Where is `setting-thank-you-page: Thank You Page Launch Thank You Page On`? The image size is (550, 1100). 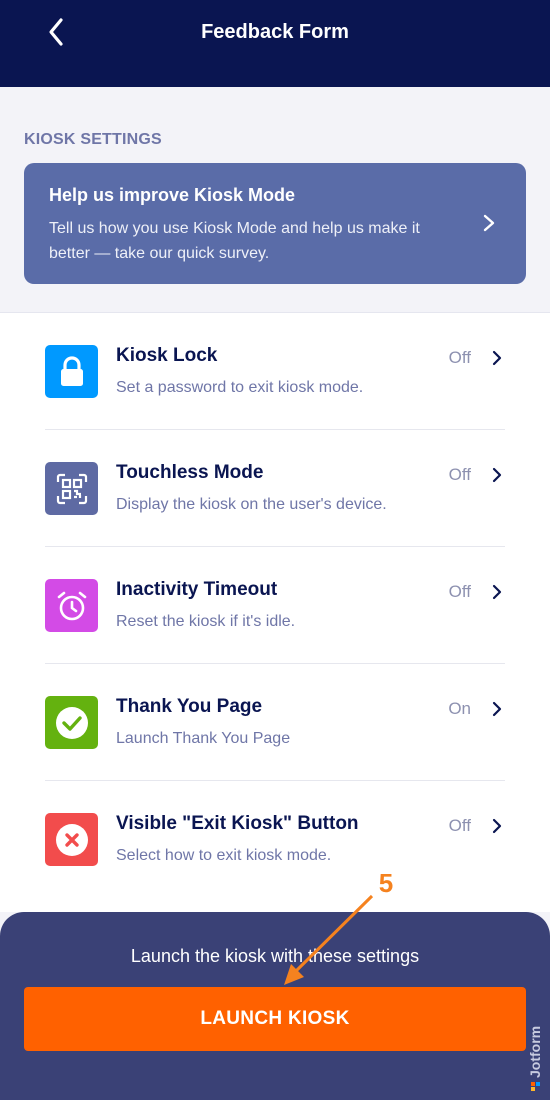 setting-thank-you-page: Thank You Page Launch Thank You Page On is located at coordinates (275, 722).